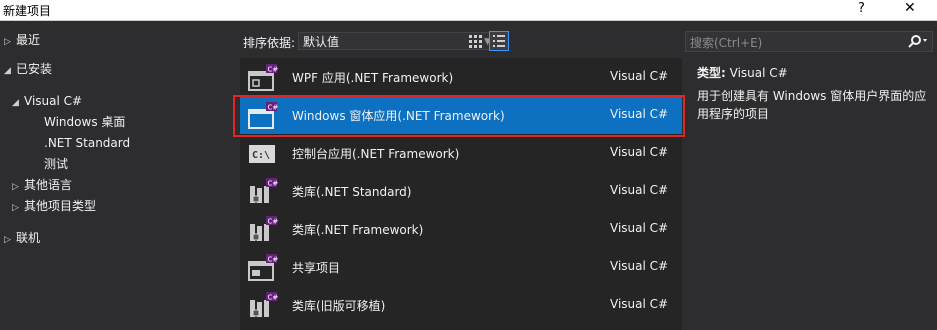 The image size is (937, 330). I want to click on template-row-wpf: C# WPF 应用(.NET Framework) Visual C#, so click(461, 77).